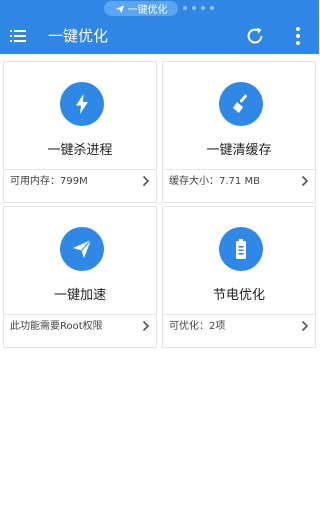 The image size is (320, 521). Describe the element at coordinates (147, 10) in the screenshot. I see `status-pill-label: 一键优化` at that location.